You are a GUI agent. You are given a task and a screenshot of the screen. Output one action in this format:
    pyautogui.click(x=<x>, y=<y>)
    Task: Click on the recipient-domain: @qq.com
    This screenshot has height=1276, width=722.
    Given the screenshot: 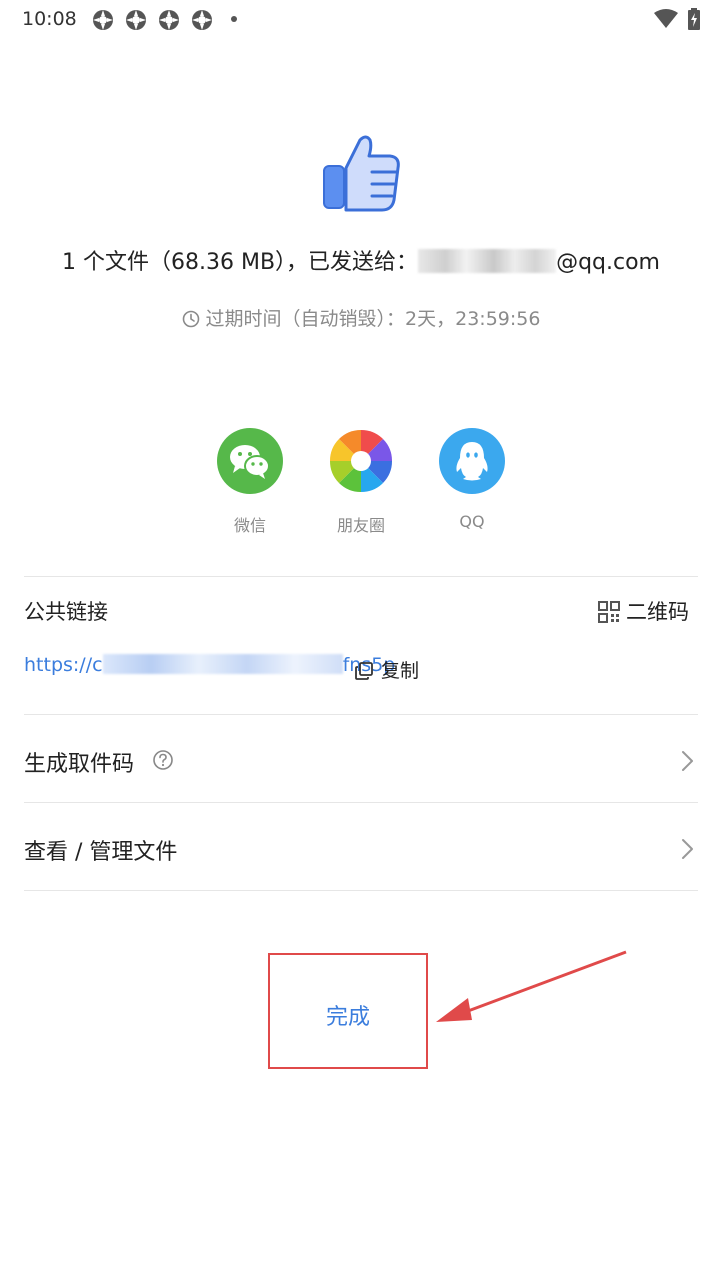 What is the action you would take?
    pyautogui.click(x=608, y=262)
    